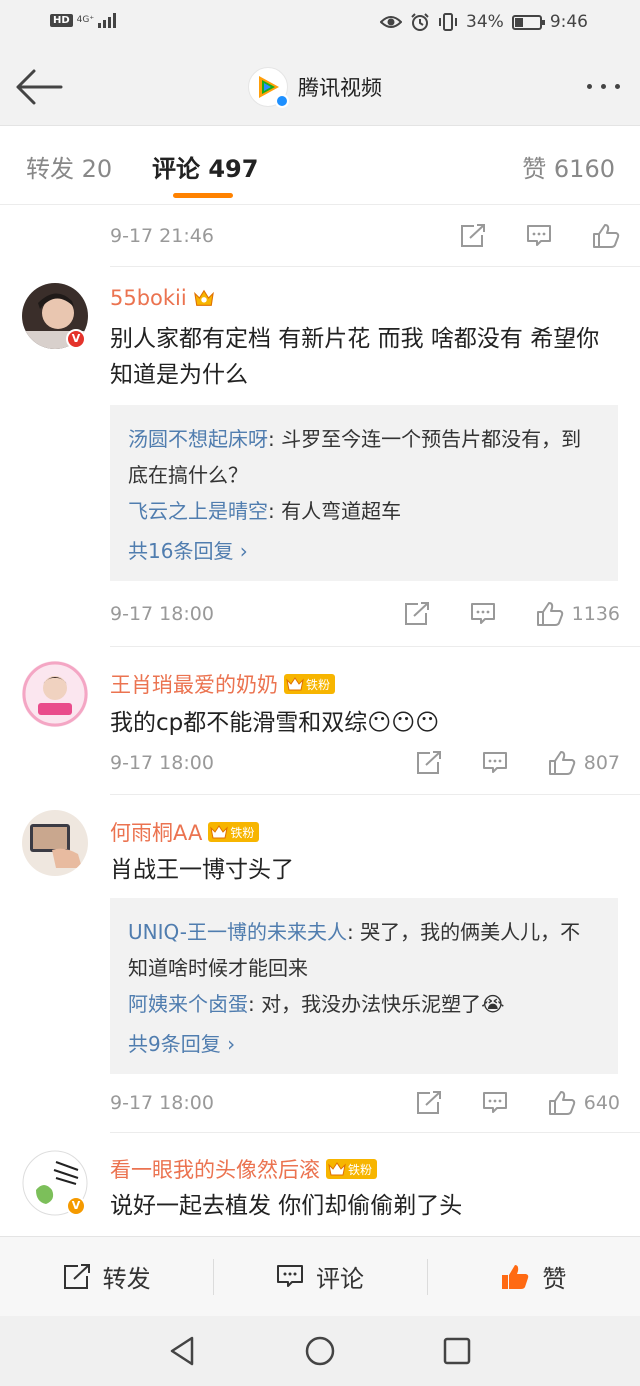 The height and width of the screenshot is (1386, 640). What do you see at coordinates (203, 195) in the screenshot?
I see `active-tab-indicator` at bounding box center [203, 195].